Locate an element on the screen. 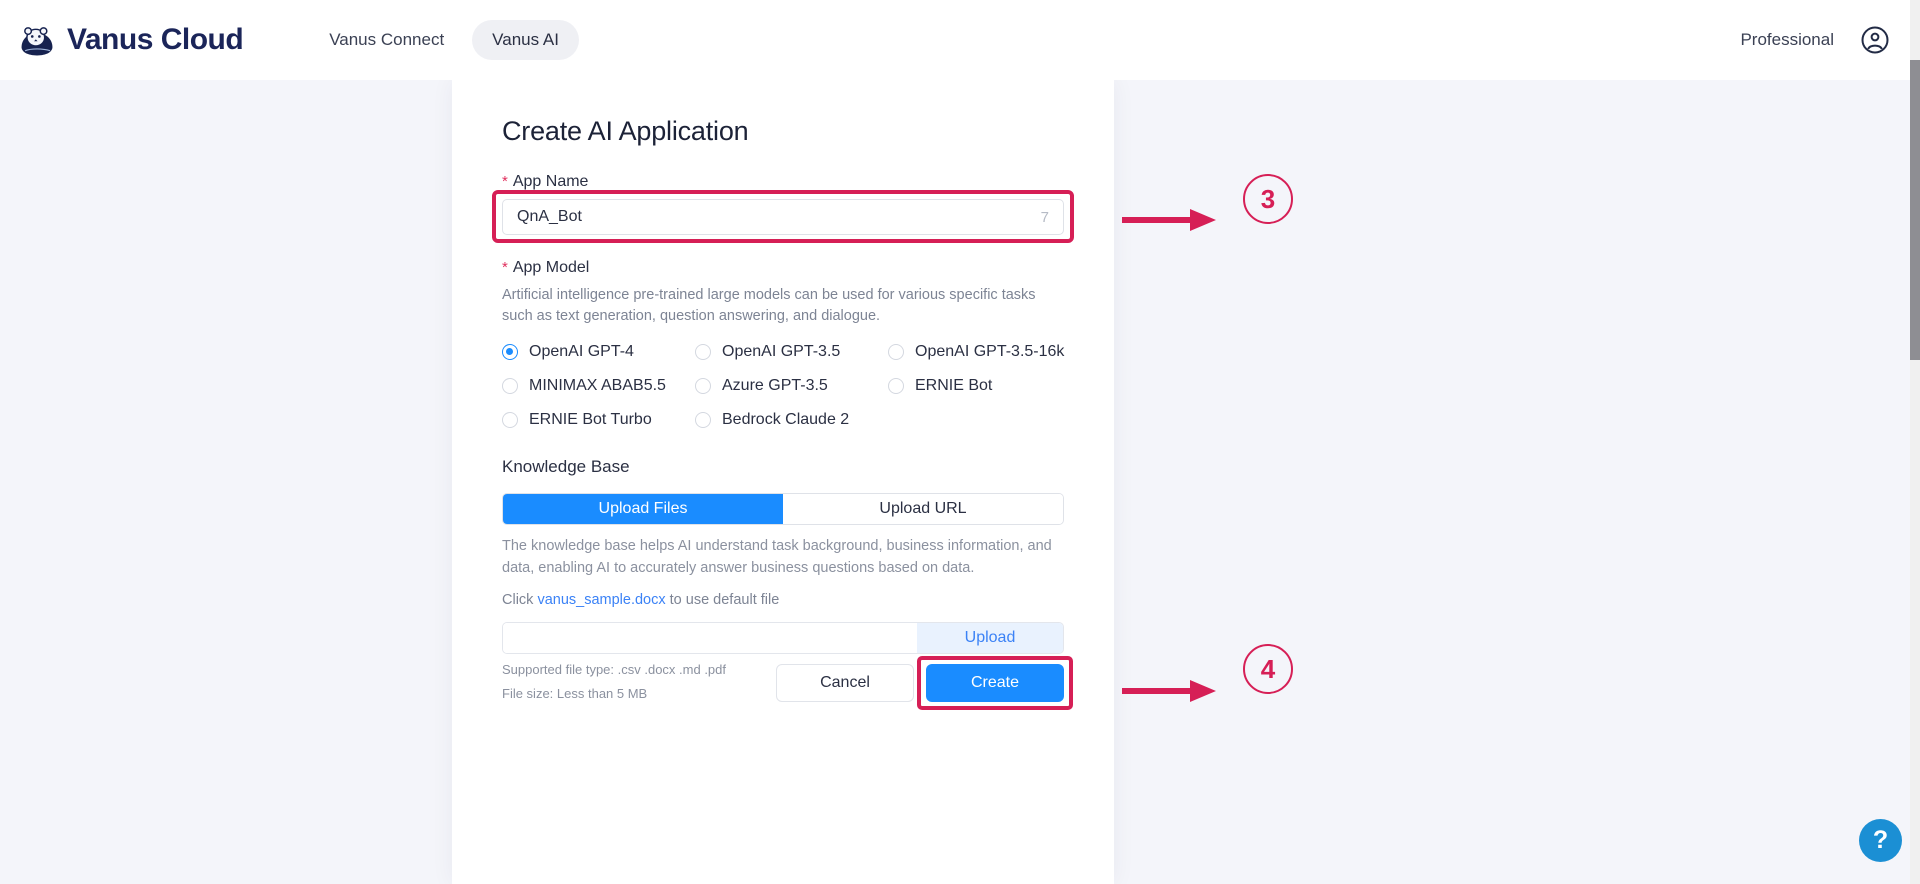  header-right: Professional is located at coordinates (1815, 40).